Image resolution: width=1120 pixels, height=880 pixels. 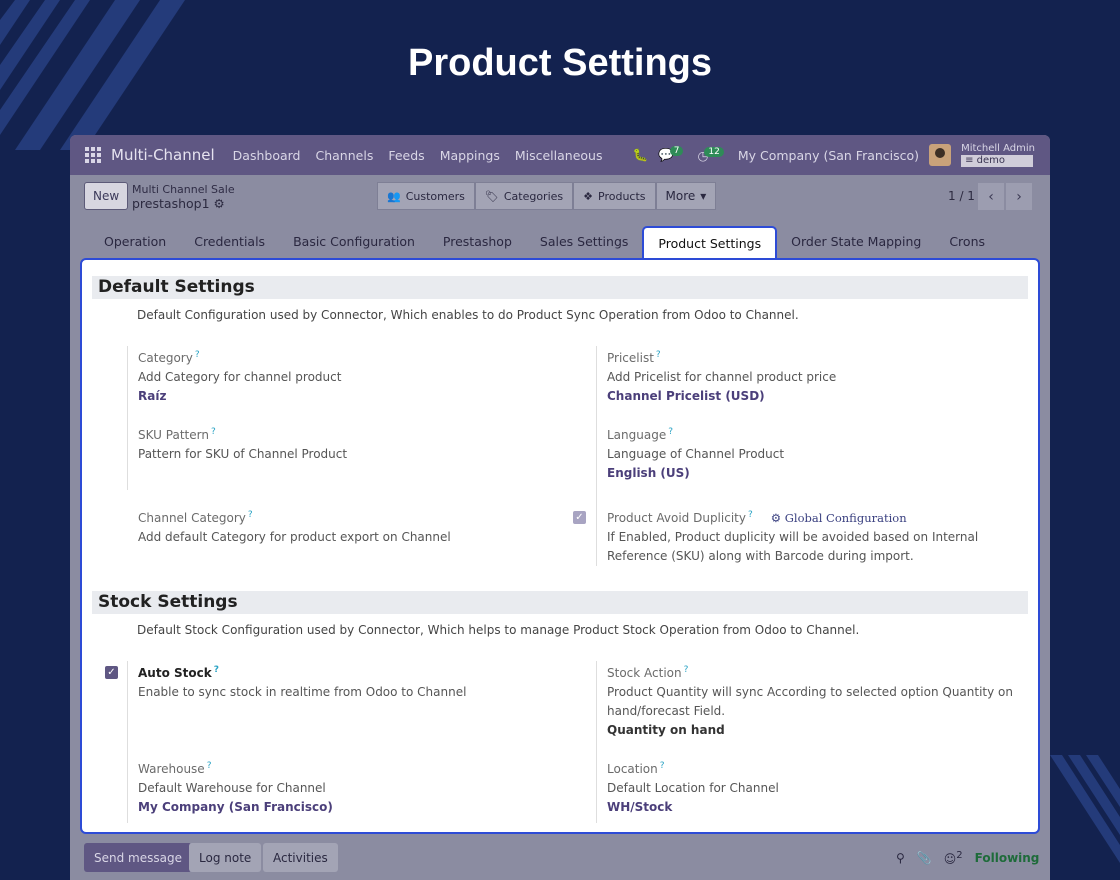 What do you see at coordinates (135, 241) in the screenshot?
I see `tab-operation: Operation` at bounding box center [135, 241].